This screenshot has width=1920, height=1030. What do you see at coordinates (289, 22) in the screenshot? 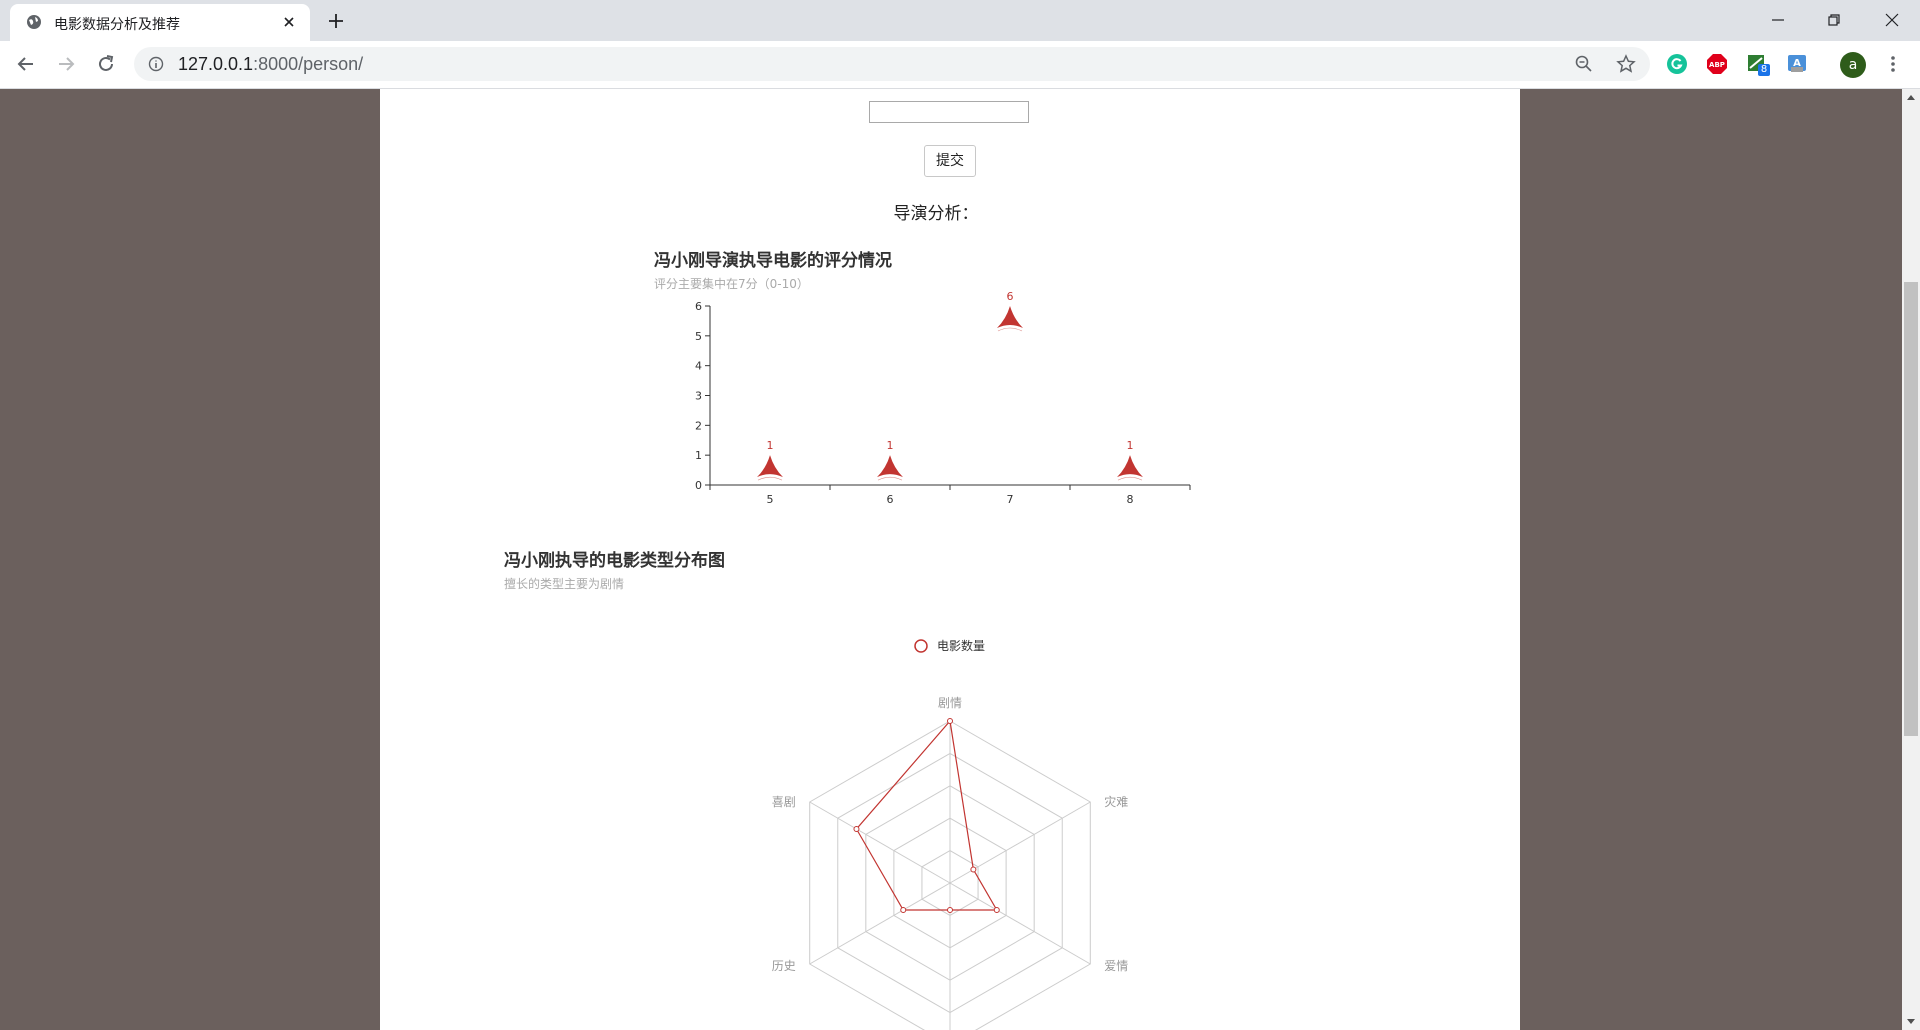
I see `close-tab-icon` at bounding box center [289, 22].